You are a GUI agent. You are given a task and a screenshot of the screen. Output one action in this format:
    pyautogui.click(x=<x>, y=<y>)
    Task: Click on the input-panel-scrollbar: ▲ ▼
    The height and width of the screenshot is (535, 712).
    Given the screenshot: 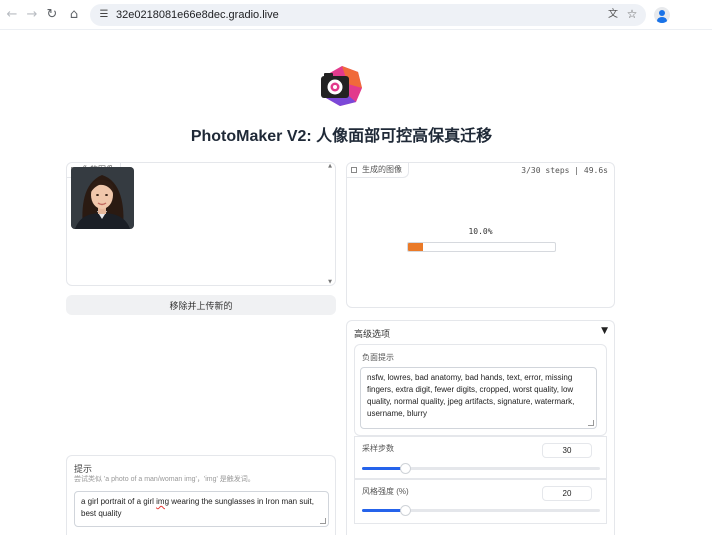 What is the action you would take?
    pyautogui.click(x=330, y=224)
    